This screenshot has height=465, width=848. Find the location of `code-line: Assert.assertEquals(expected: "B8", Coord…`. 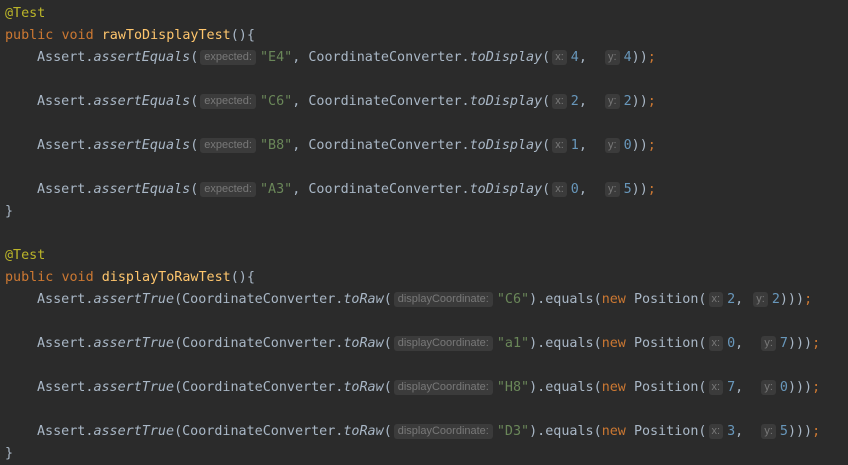

code-line: Assert.assertEquals(expected: "B8", Coord… is located at coordinates (346, 145).